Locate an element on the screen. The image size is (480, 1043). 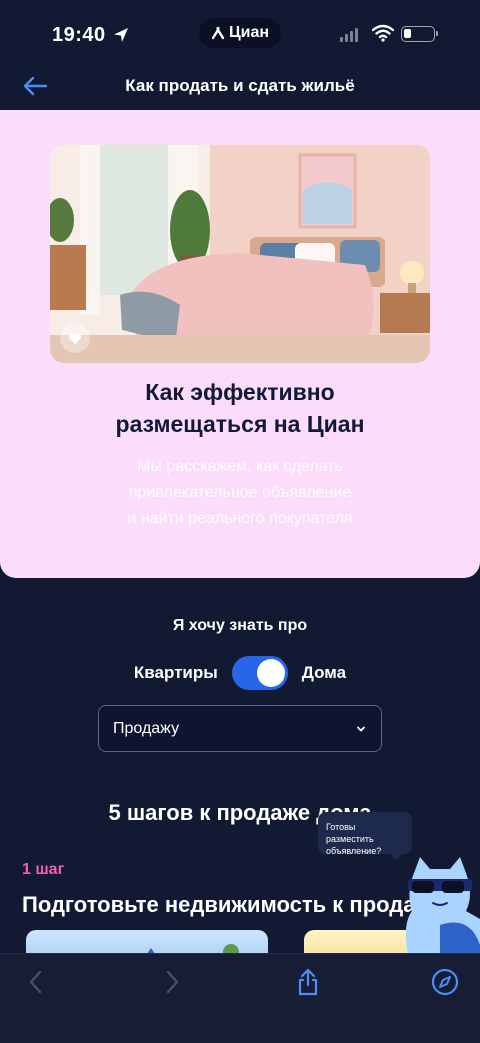
hero-title-line: размещаться на Циан is located at coordinates (240, 424).